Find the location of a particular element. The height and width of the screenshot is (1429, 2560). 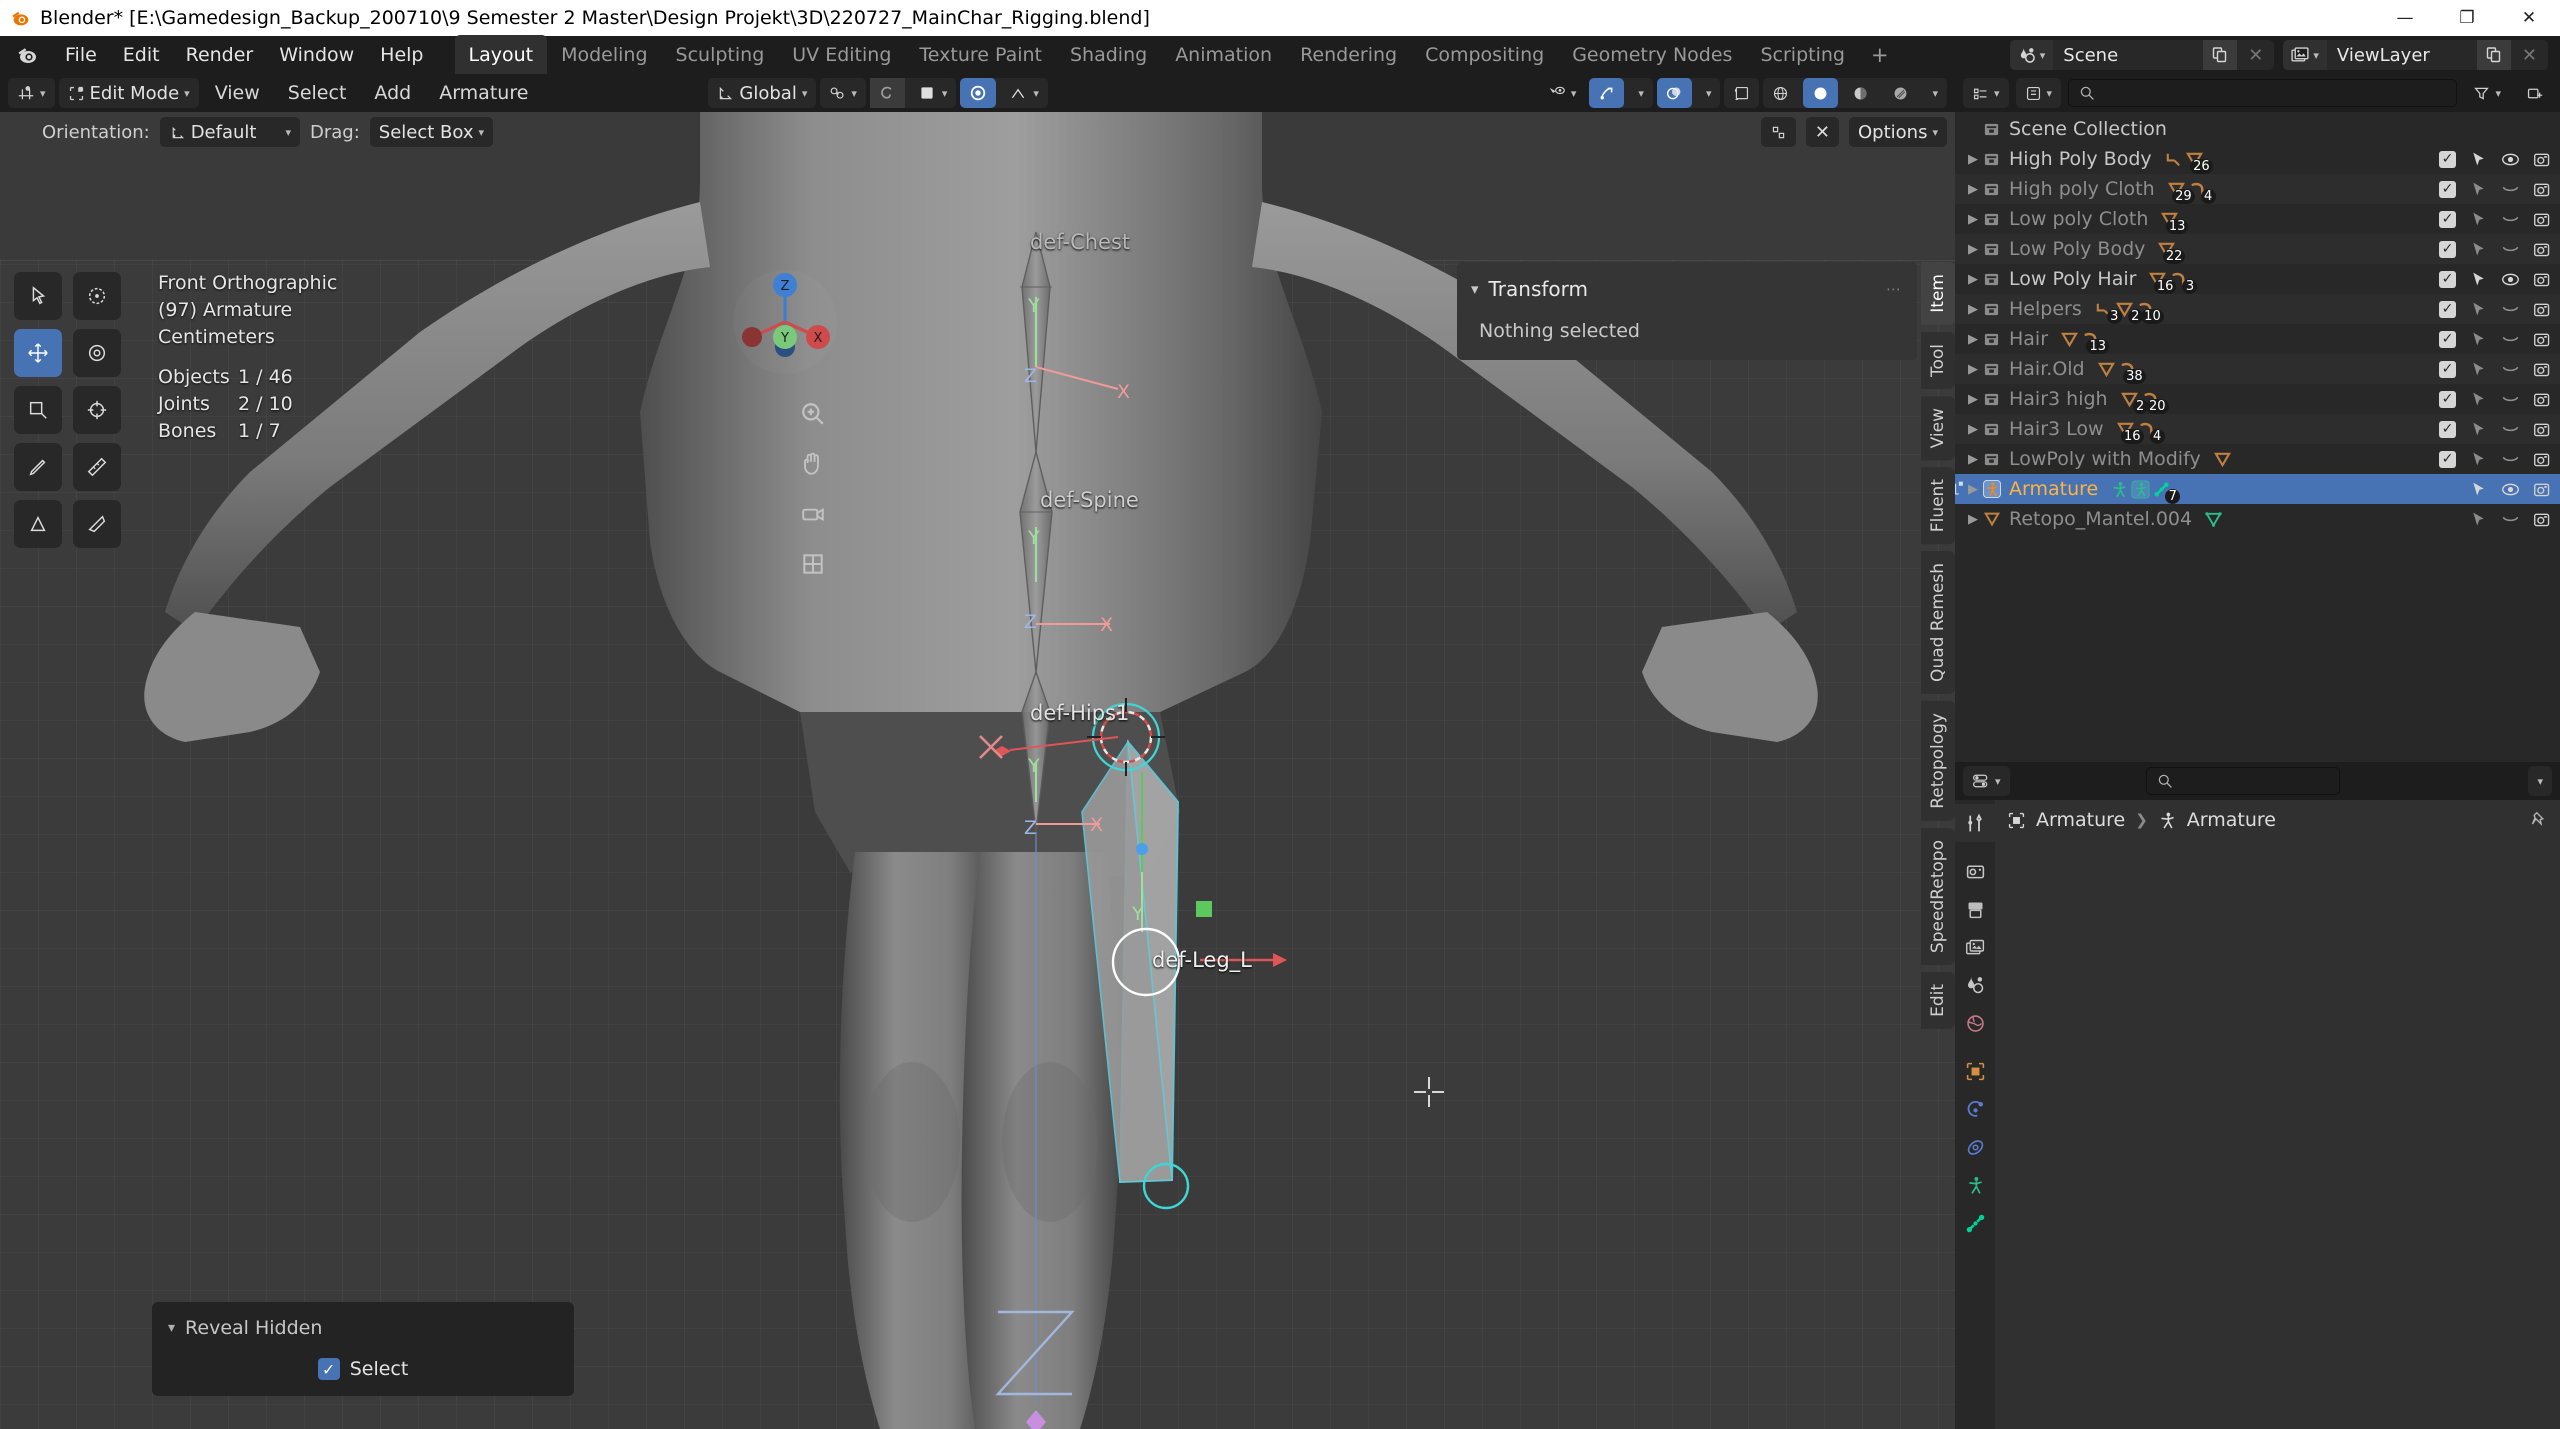

viewport-menu-select: Select is located at coordinates (317, 93).